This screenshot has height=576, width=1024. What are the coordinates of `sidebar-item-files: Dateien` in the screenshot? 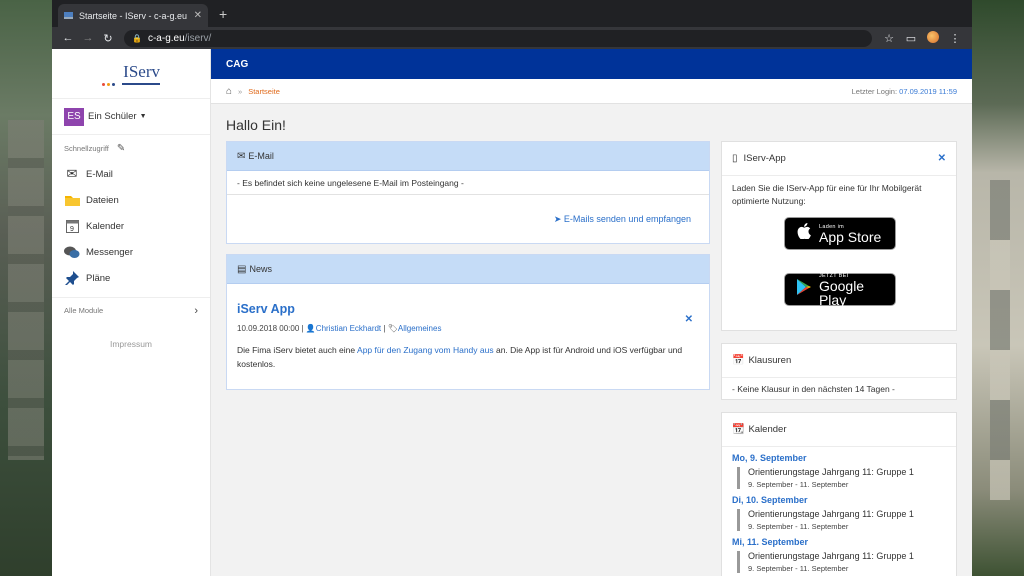 It's located at (131, 200).